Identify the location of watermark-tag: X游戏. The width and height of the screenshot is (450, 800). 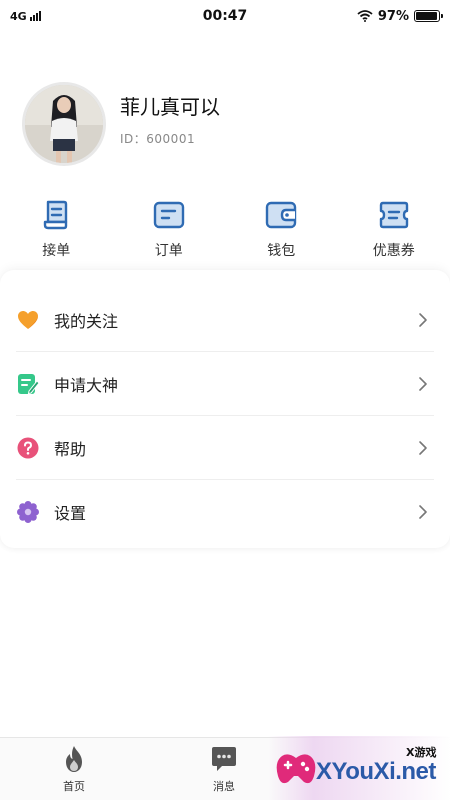
(421, 752).